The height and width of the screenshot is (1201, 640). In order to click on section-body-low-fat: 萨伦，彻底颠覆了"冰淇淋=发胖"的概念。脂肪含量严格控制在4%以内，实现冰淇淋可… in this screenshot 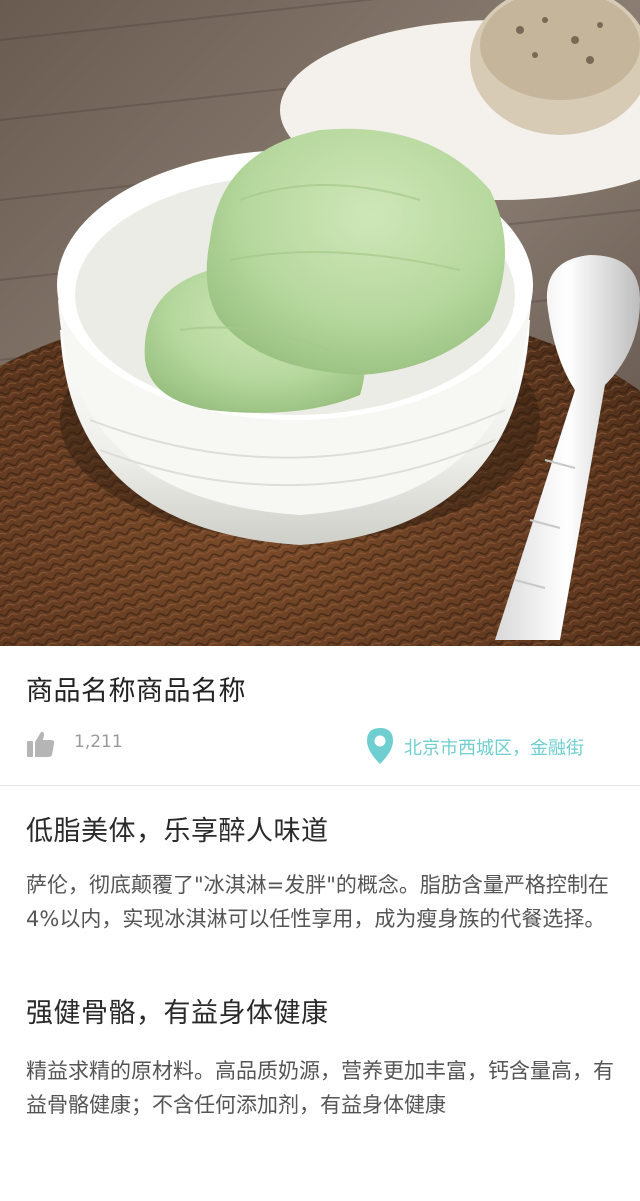, I will do `click(317, 902)`.